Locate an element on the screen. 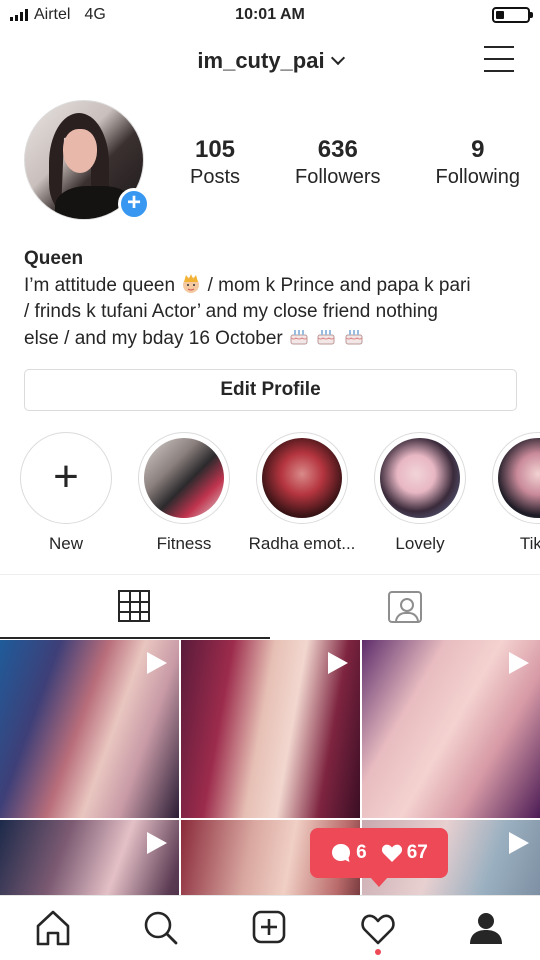 Image resolution: width=540 pixels, height=960 pixels. tagged-icon is located at coordinates (405, 607).